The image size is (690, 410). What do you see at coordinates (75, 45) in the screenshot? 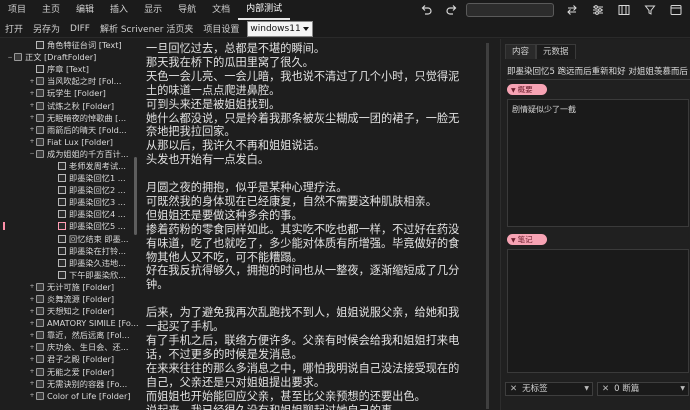
I see `binder-item: 角色特征台词 [Text]` at bounding box center [75, 45].